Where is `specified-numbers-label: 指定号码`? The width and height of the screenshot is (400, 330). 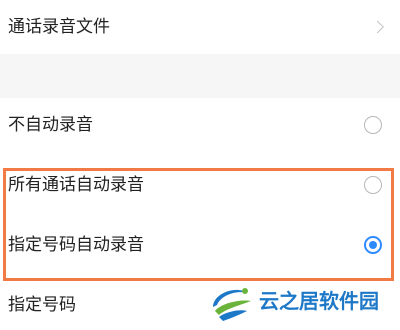 specified-numbers-label: 指定号码 is located at coordinates (42, 305).